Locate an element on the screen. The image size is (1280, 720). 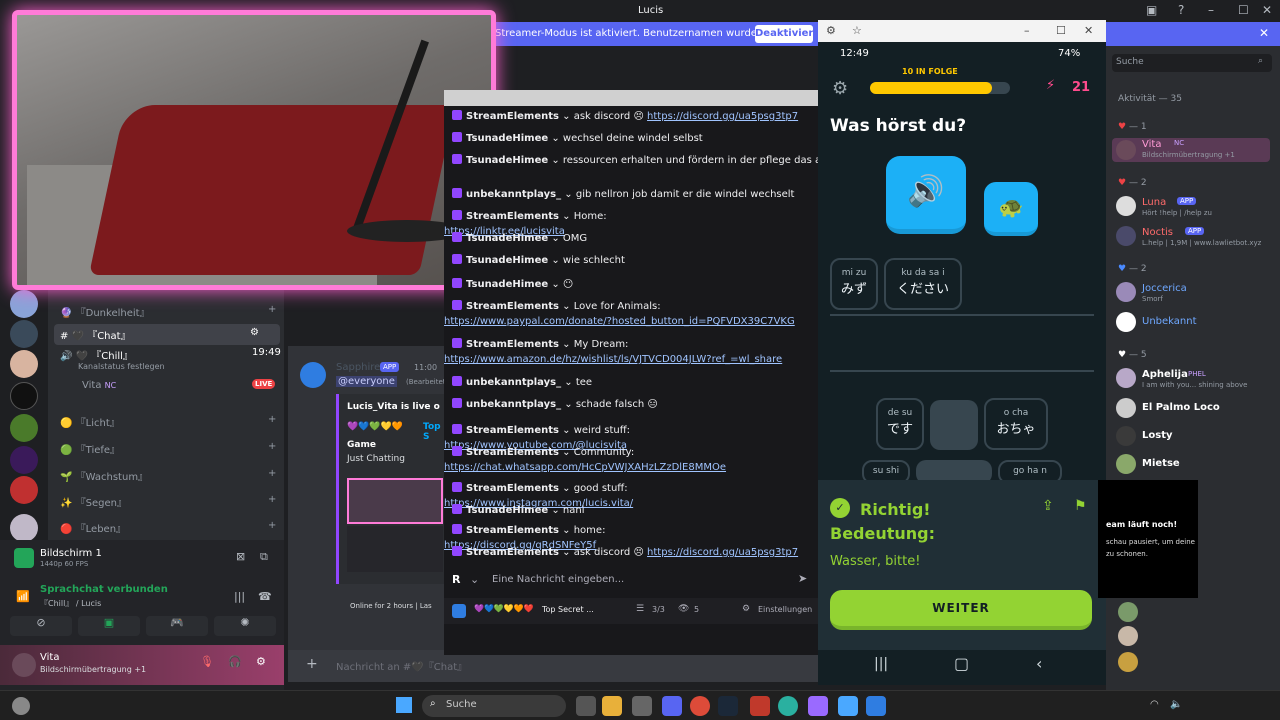
deafen-icon: 🎧 is located at coordinates (235, 661).